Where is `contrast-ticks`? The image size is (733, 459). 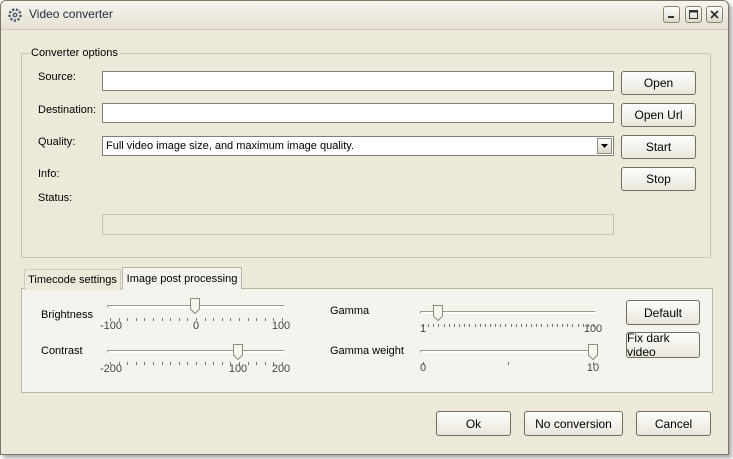 contrast-ticks is located at coordinates (196, 364).